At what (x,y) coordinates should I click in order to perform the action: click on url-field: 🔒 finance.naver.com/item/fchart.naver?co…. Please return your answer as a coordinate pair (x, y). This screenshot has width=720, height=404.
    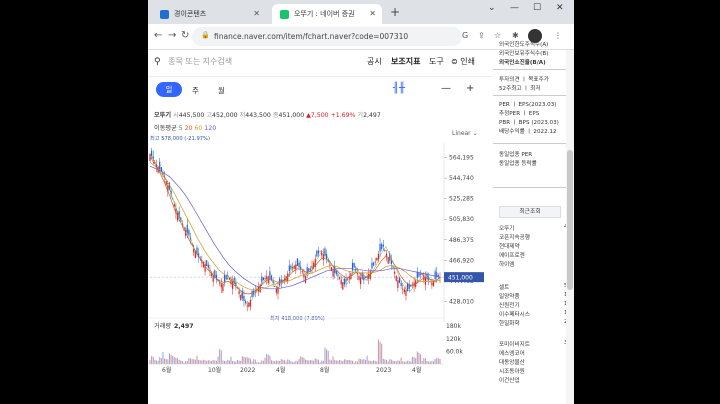
    Looking at the image, I should click on (327, 36).